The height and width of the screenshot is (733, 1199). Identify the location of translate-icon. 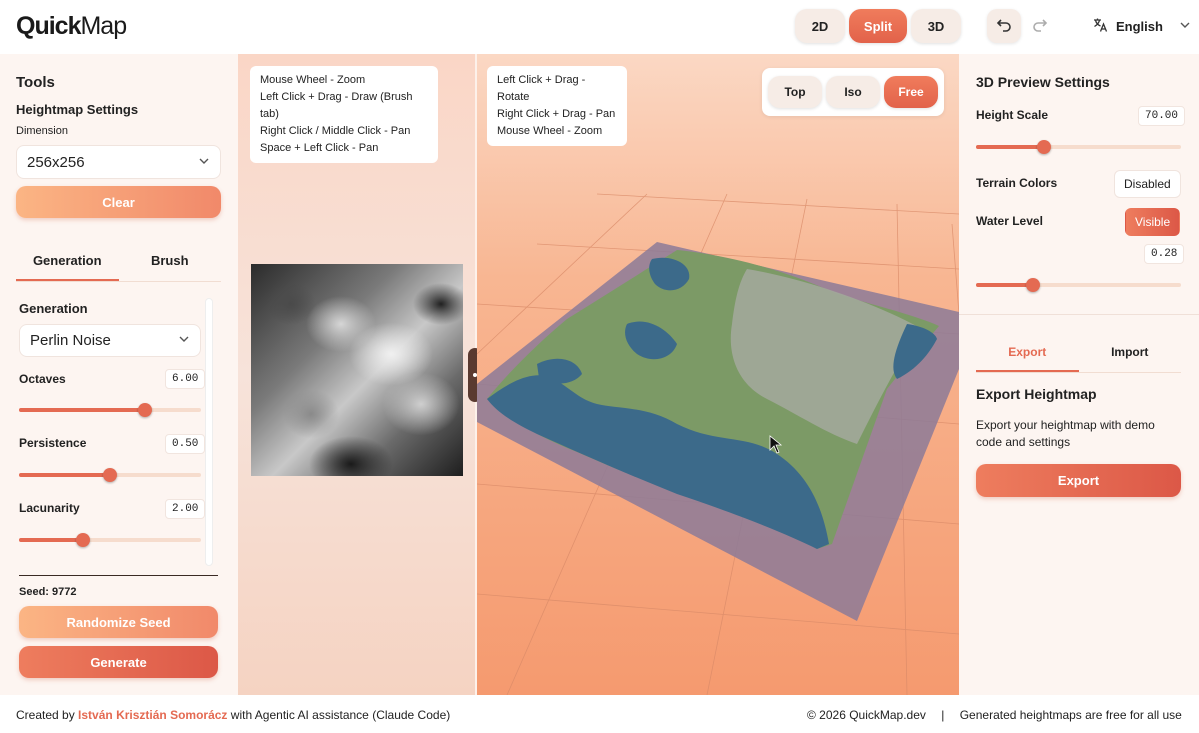
(1100, 26).